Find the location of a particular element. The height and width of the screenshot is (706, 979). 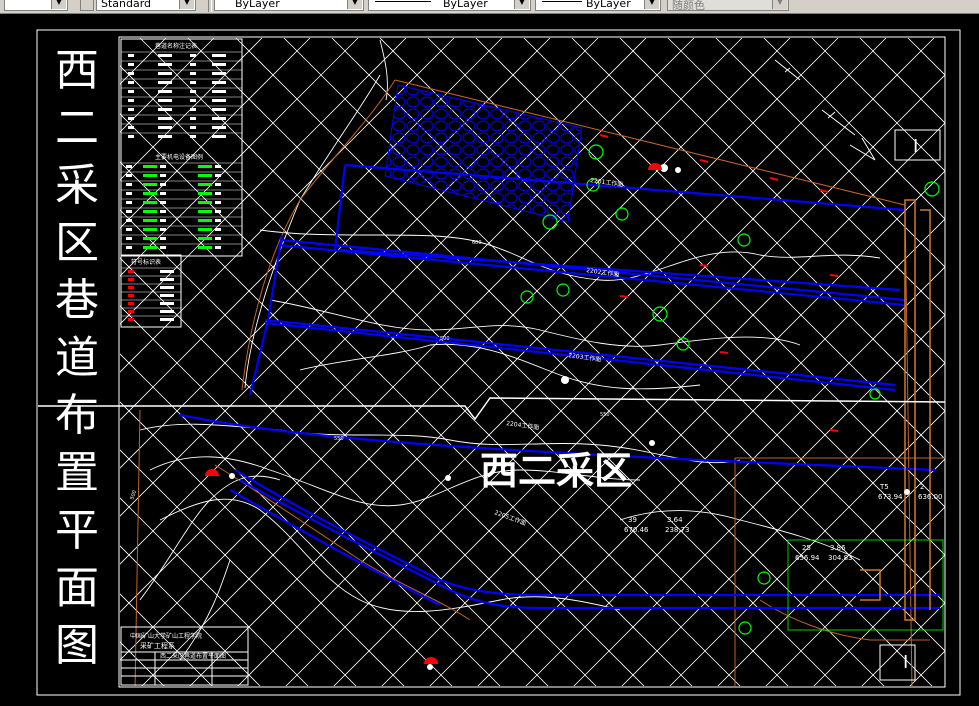

point-name: 3.86 is located at coordinates (838, 548).